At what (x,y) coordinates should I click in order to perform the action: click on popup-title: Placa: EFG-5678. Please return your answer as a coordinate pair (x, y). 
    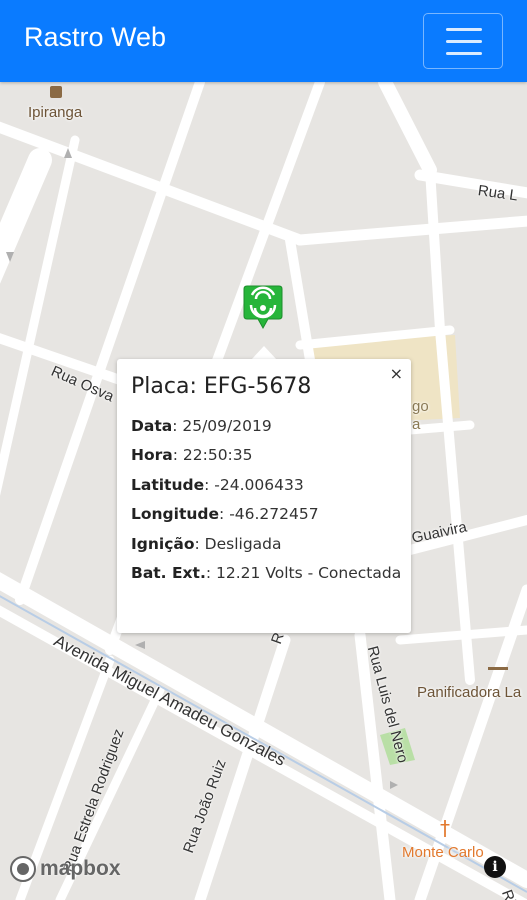
    Looking at the image, I should click on (221, 386).